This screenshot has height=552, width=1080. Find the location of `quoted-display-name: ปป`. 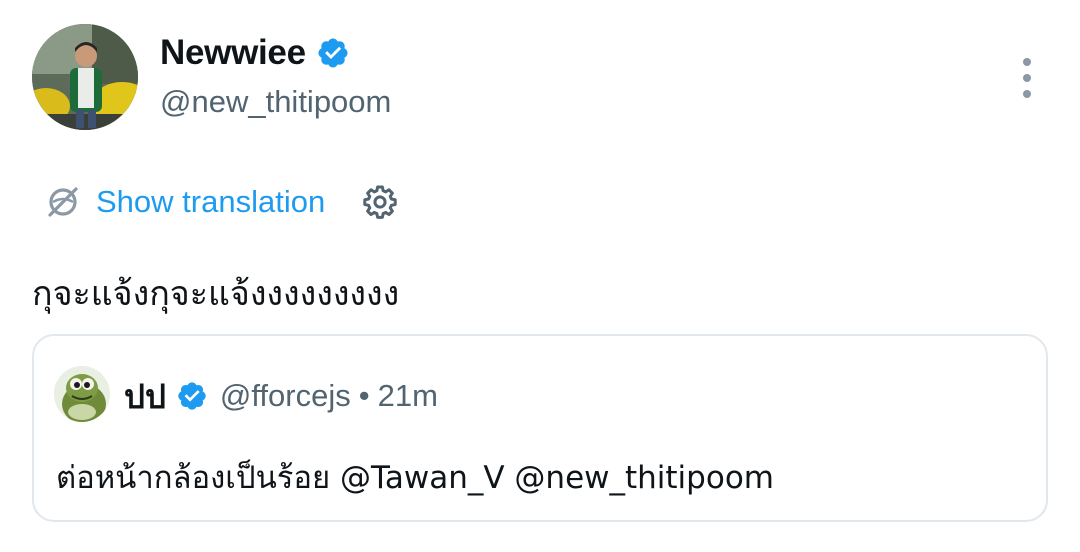

quoted-display-name: ปป is located at coordinates (145, 396).